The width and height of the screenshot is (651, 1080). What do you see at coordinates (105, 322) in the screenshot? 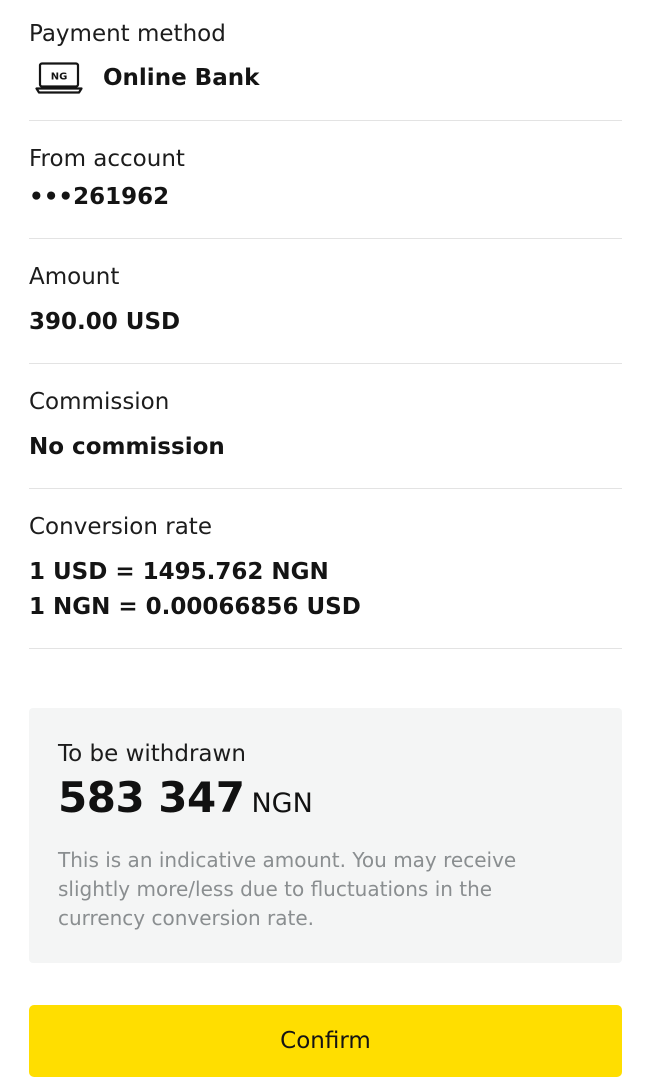
I see `amount-value: 390.00 USD` at bounding box center [105, 322].